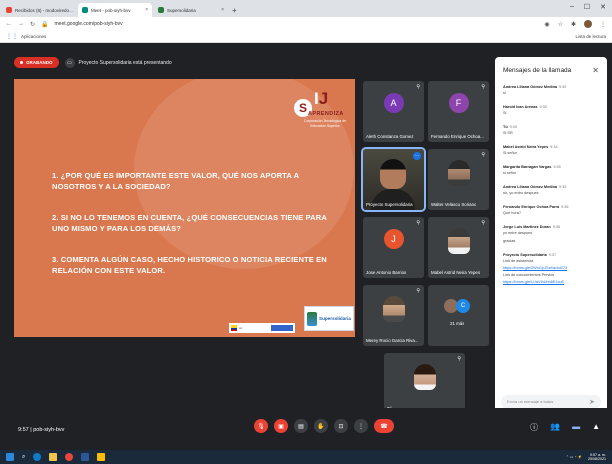 Image resolution: width=612 pixels, height=464 pixels. Describe the element at coordinates (417, 156) in the screenshot. I see `more-options-icon: ⋯` at that location.